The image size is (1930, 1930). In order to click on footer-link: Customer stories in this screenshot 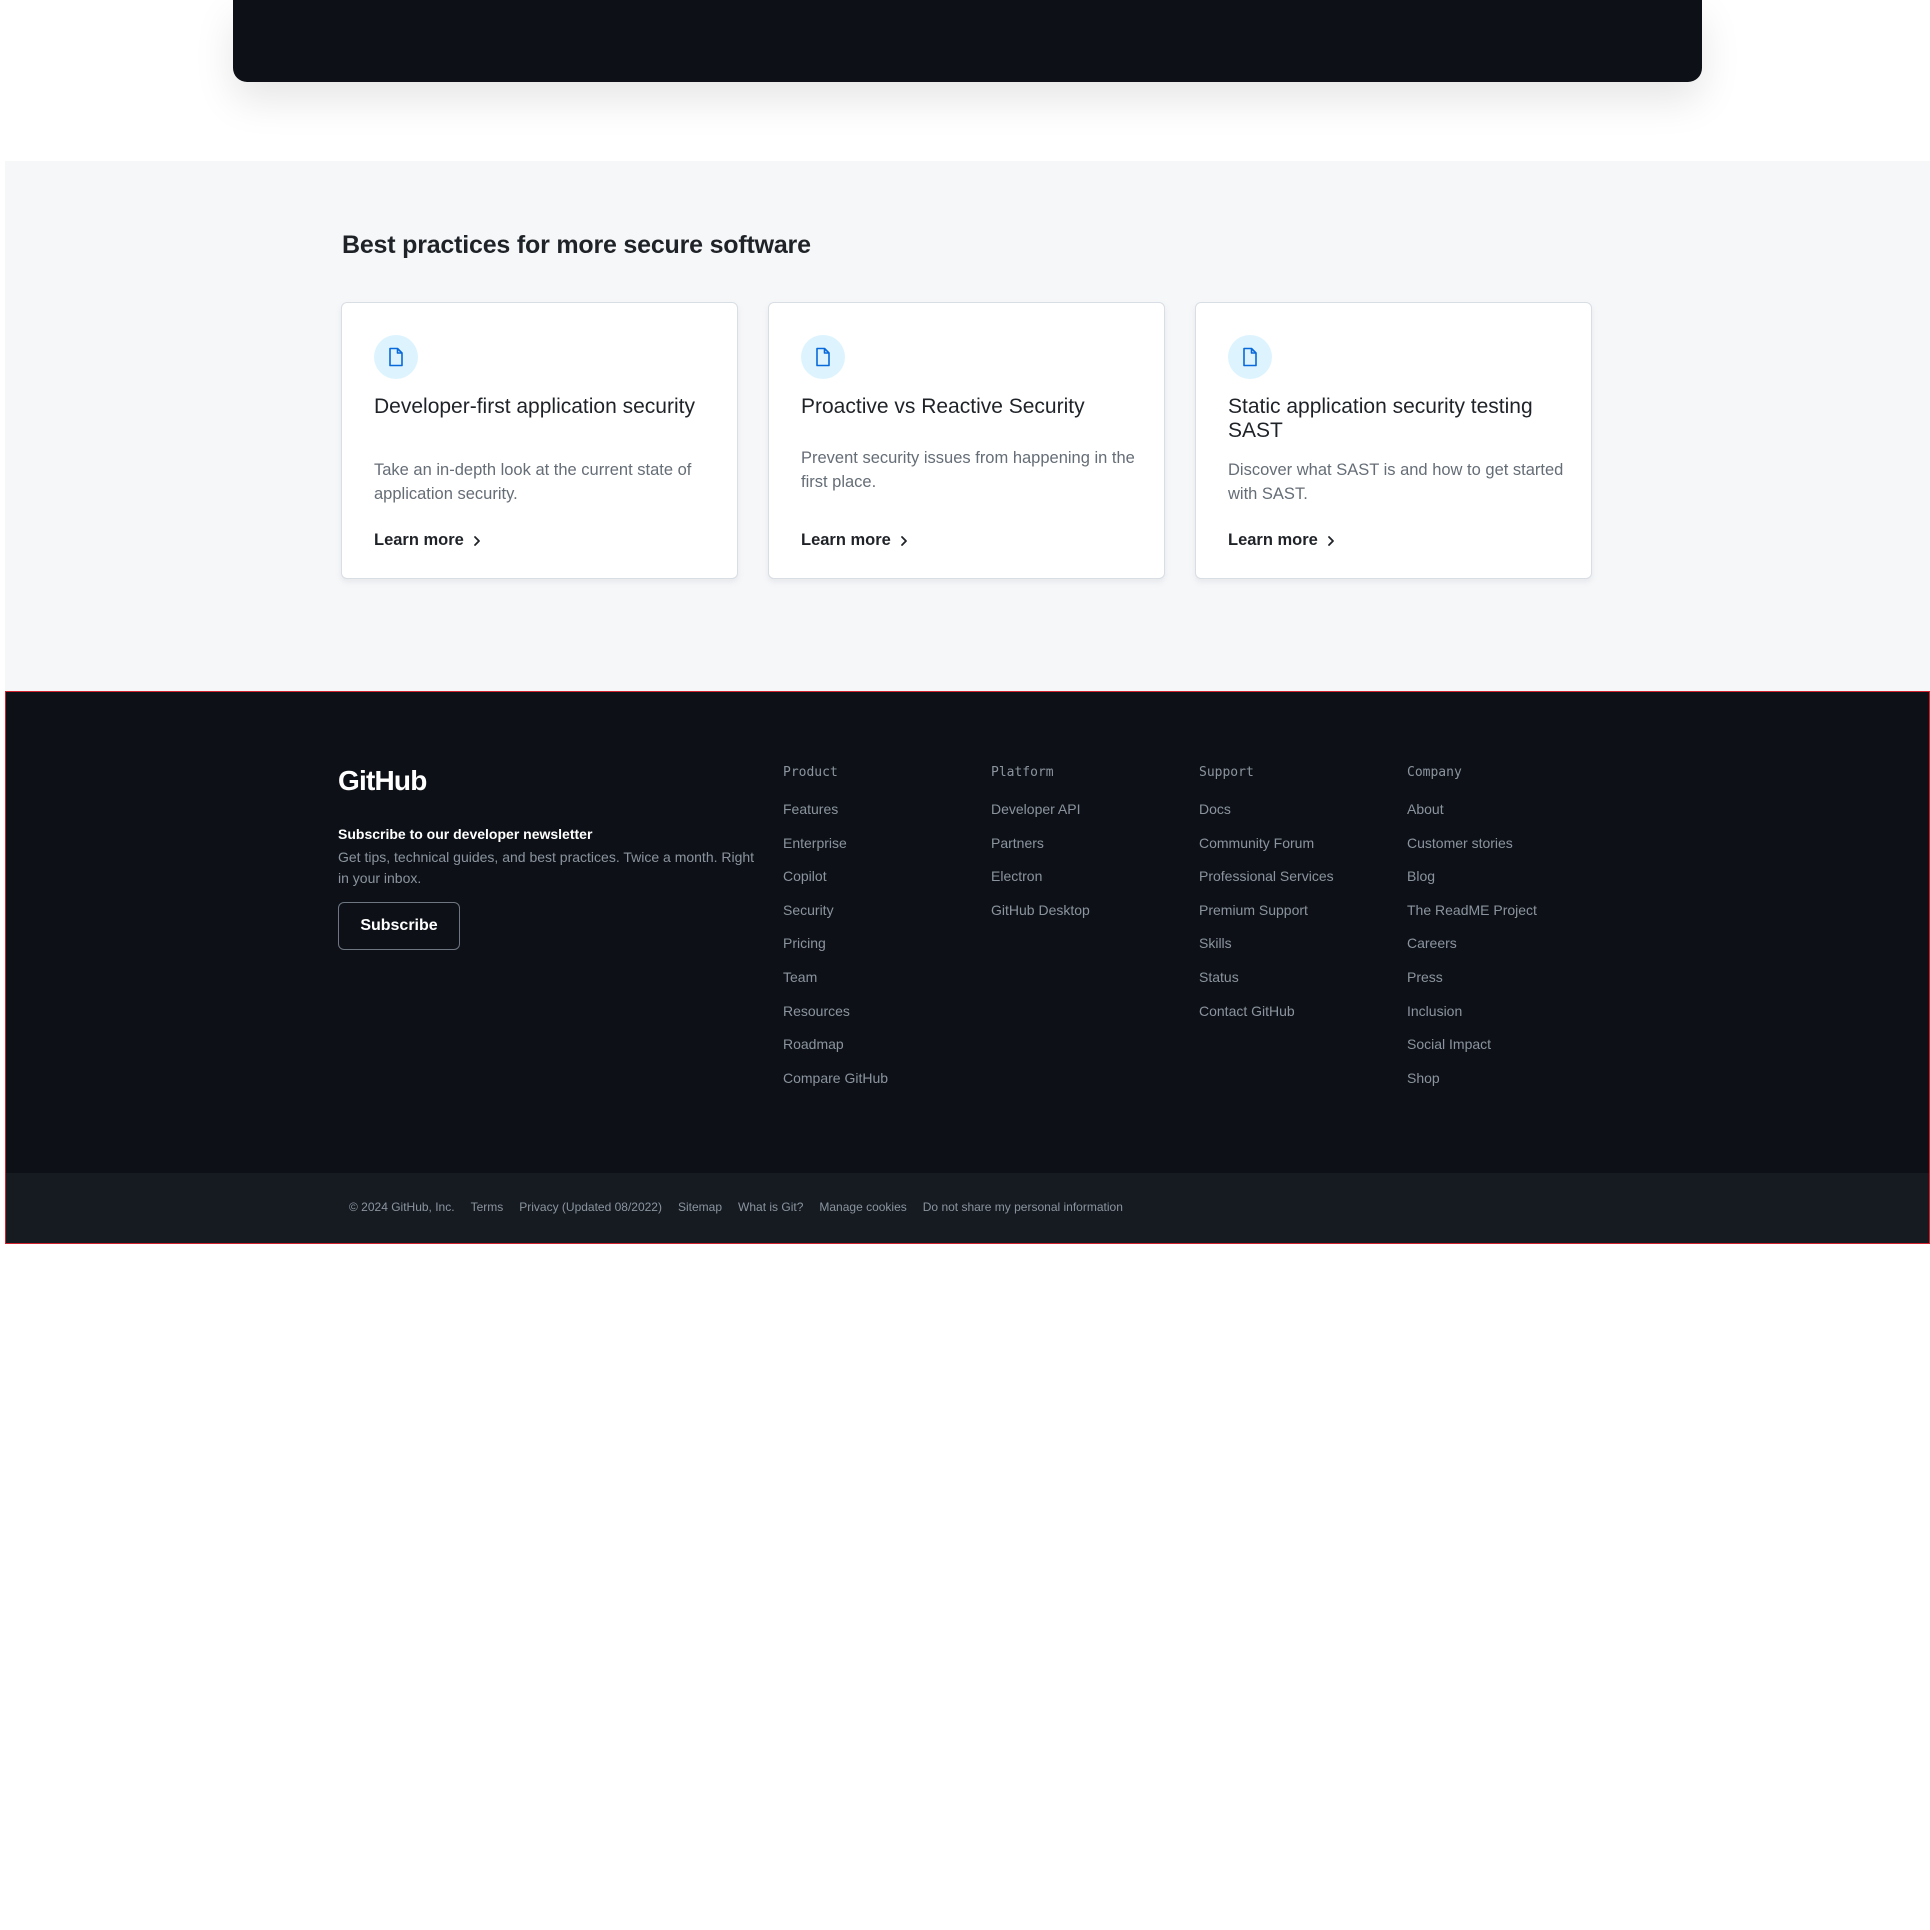, I will do `click(1472, 852)`.